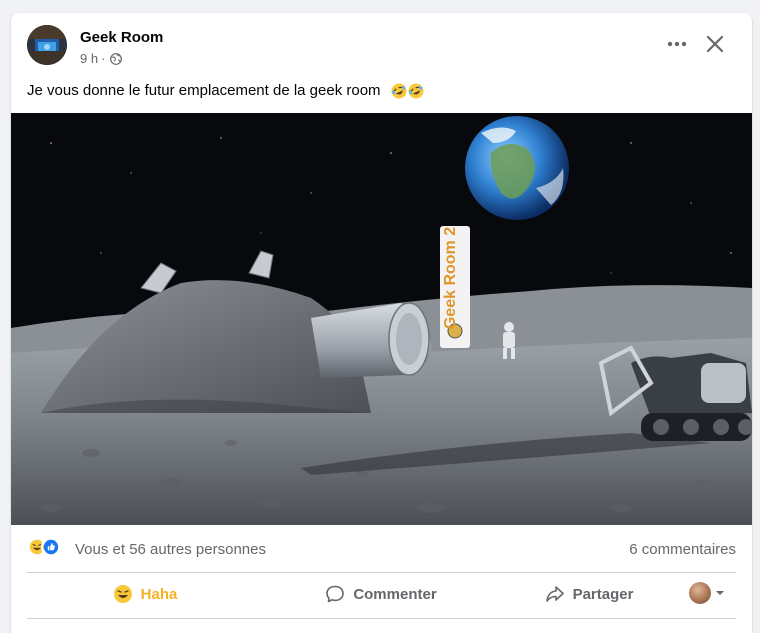 The height and width of the screenshot is (633, 760). What do you see at coordinates (381, 43) in the screenshot?
I see `post-header: Geek Room 9 h ·` at bounding box center [381, 43].